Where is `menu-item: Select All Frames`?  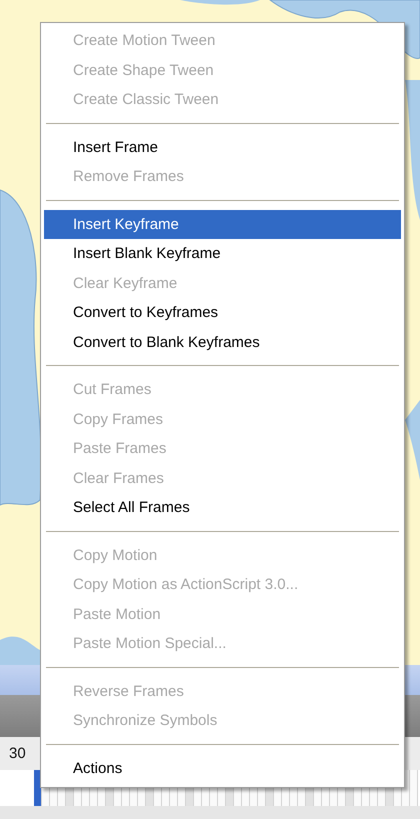
menu-item: Select All Frames is located at coordinates (222, 507).